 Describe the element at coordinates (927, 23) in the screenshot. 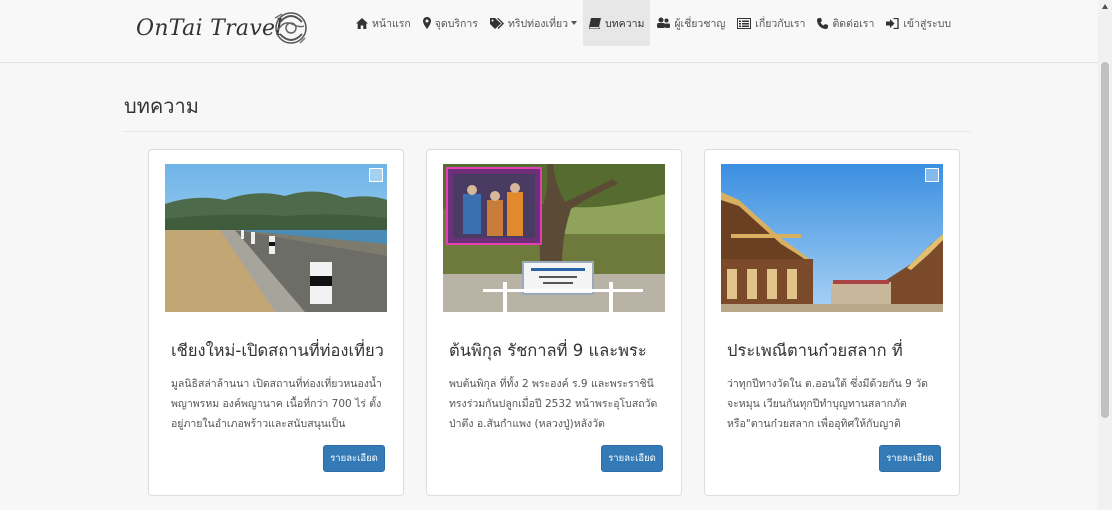

I see `nav-login-label: เข้าสู่ระบบ` at that location.